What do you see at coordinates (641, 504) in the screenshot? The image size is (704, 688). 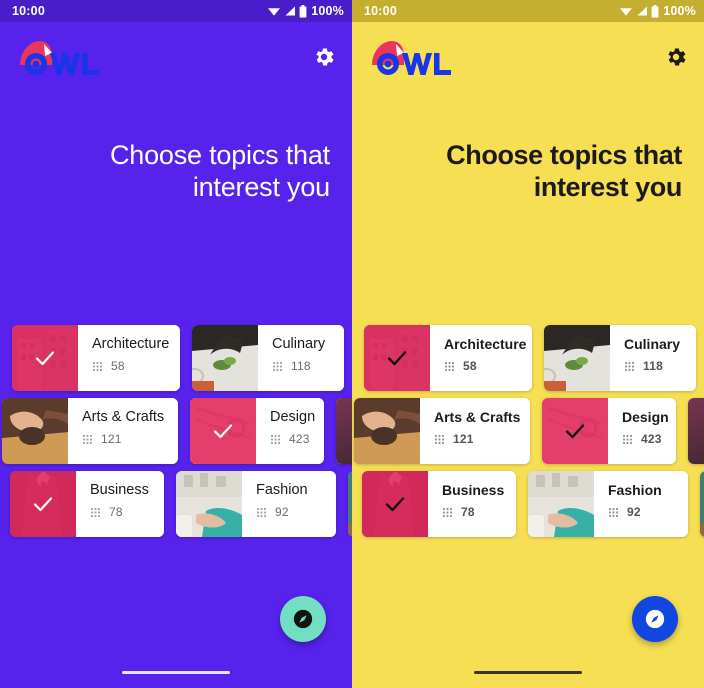 I see `topic-meta: Fashion 92` at bounding box center [641, 504].